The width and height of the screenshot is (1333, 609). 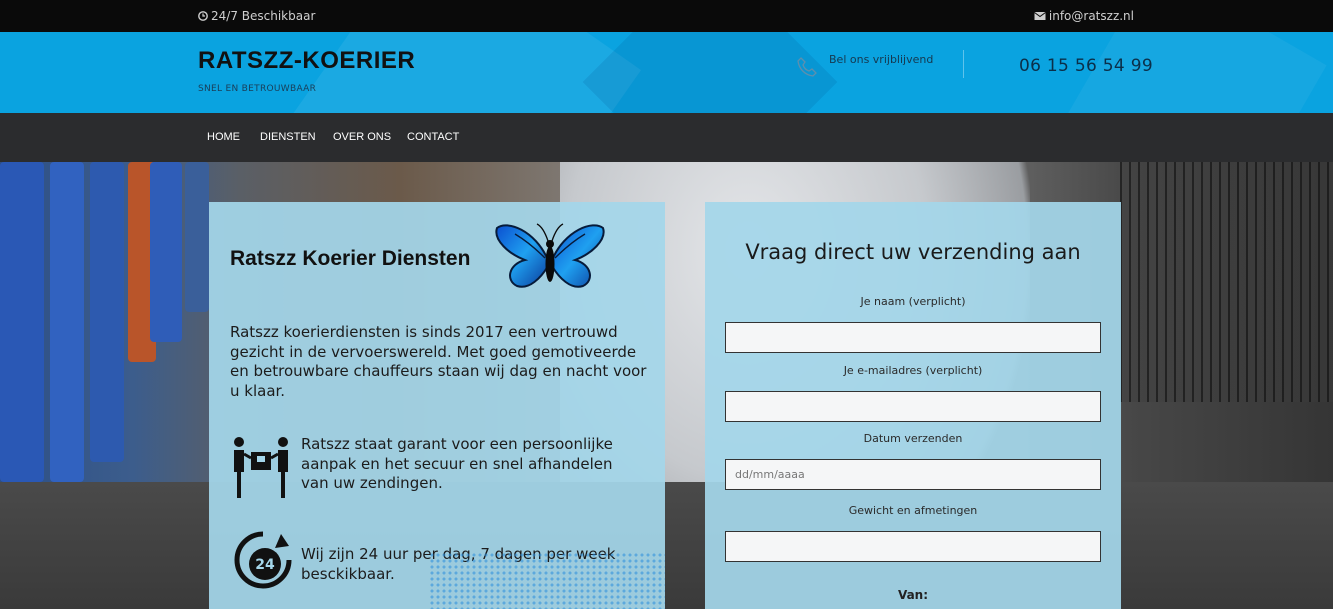 I want to click on email-info: info@ratszz.nl, so click(x=1084, y=16).